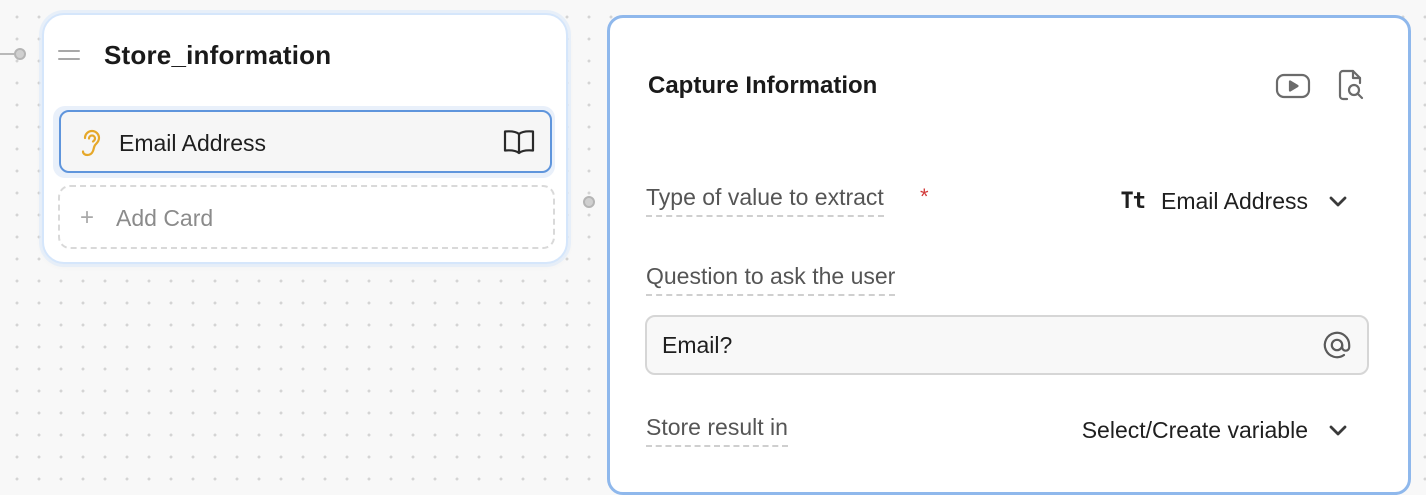 The image size is (1426, 495). What do you see at coordinates (165, 218) in the screenshot?
I see `add-card-label: Add Card` at bounding box center [165, 218].